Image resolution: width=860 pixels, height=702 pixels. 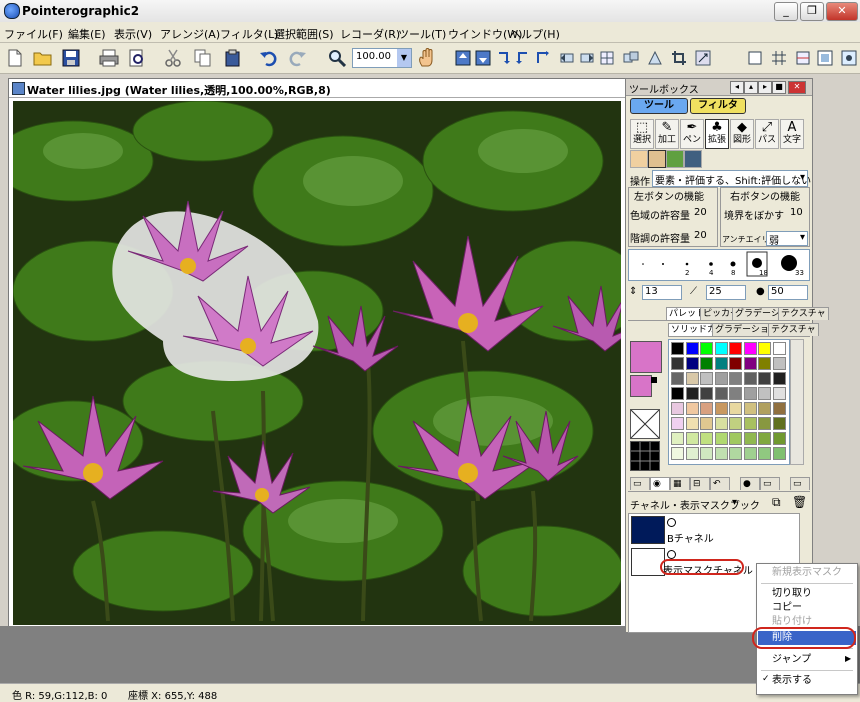 What do you see at coordinates (693, 159) in the screenshot?
I see `sub-tool-brush-icon` at bounding box center [693, 159].